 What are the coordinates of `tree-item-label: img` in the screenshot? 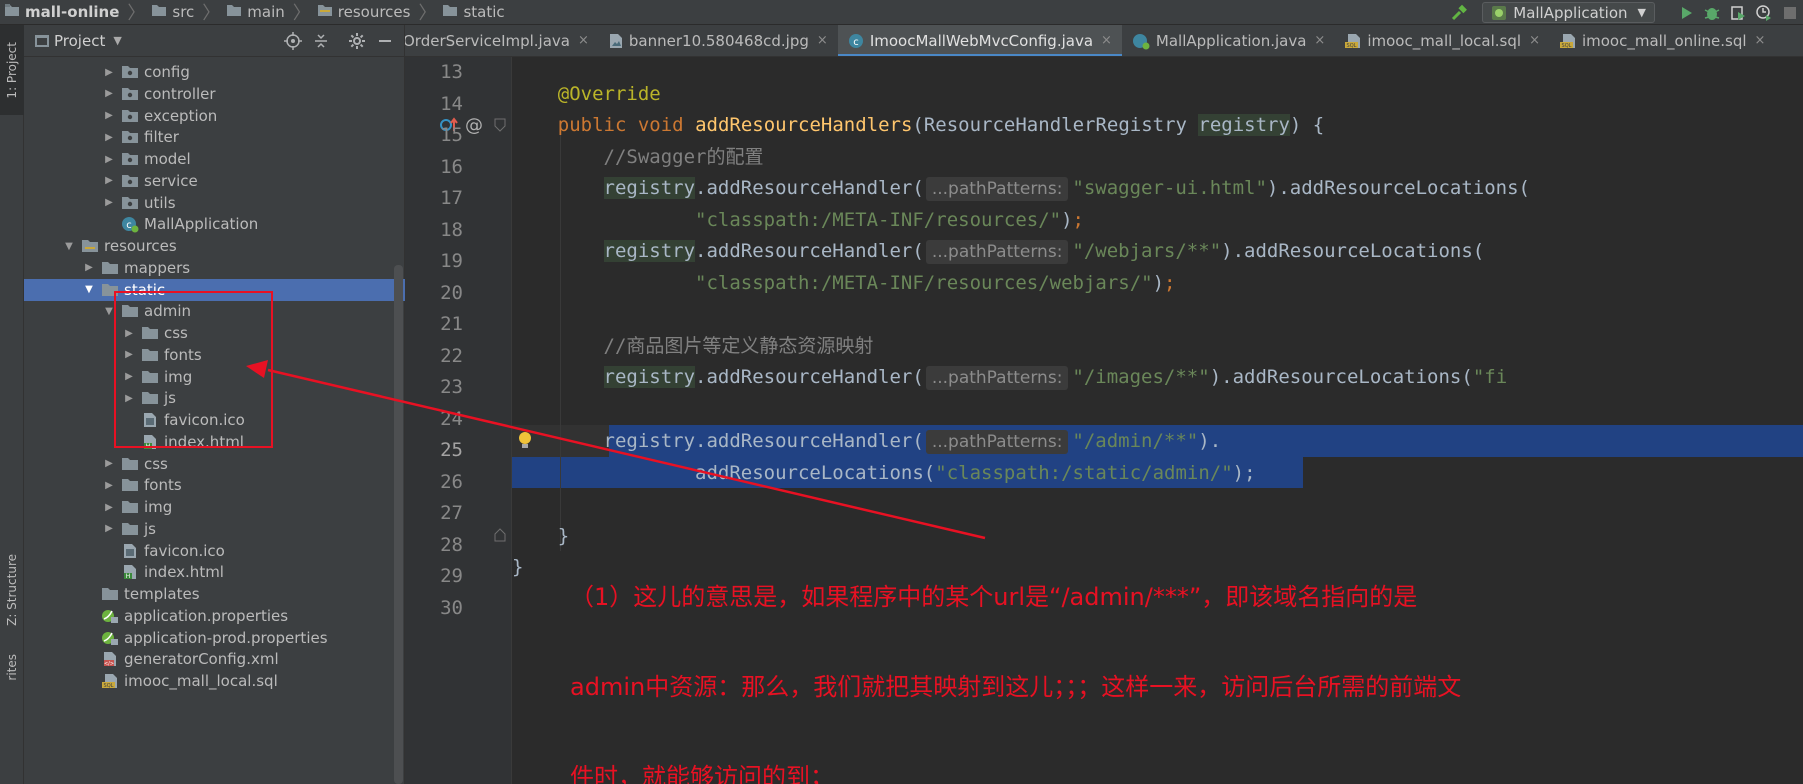 It's located at (158, 507).